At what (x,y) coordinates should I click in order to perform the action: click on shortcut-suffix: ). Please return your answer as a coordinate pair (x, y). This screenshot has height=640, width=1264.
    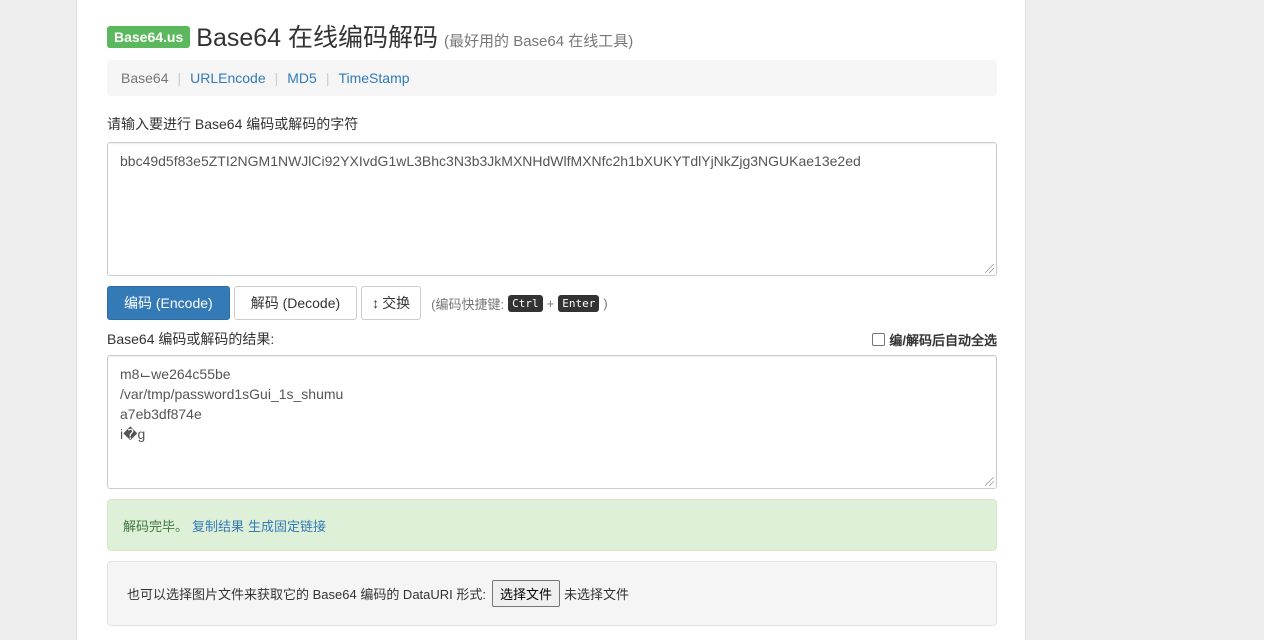
    Looking at the image, I should click on (605, 303).